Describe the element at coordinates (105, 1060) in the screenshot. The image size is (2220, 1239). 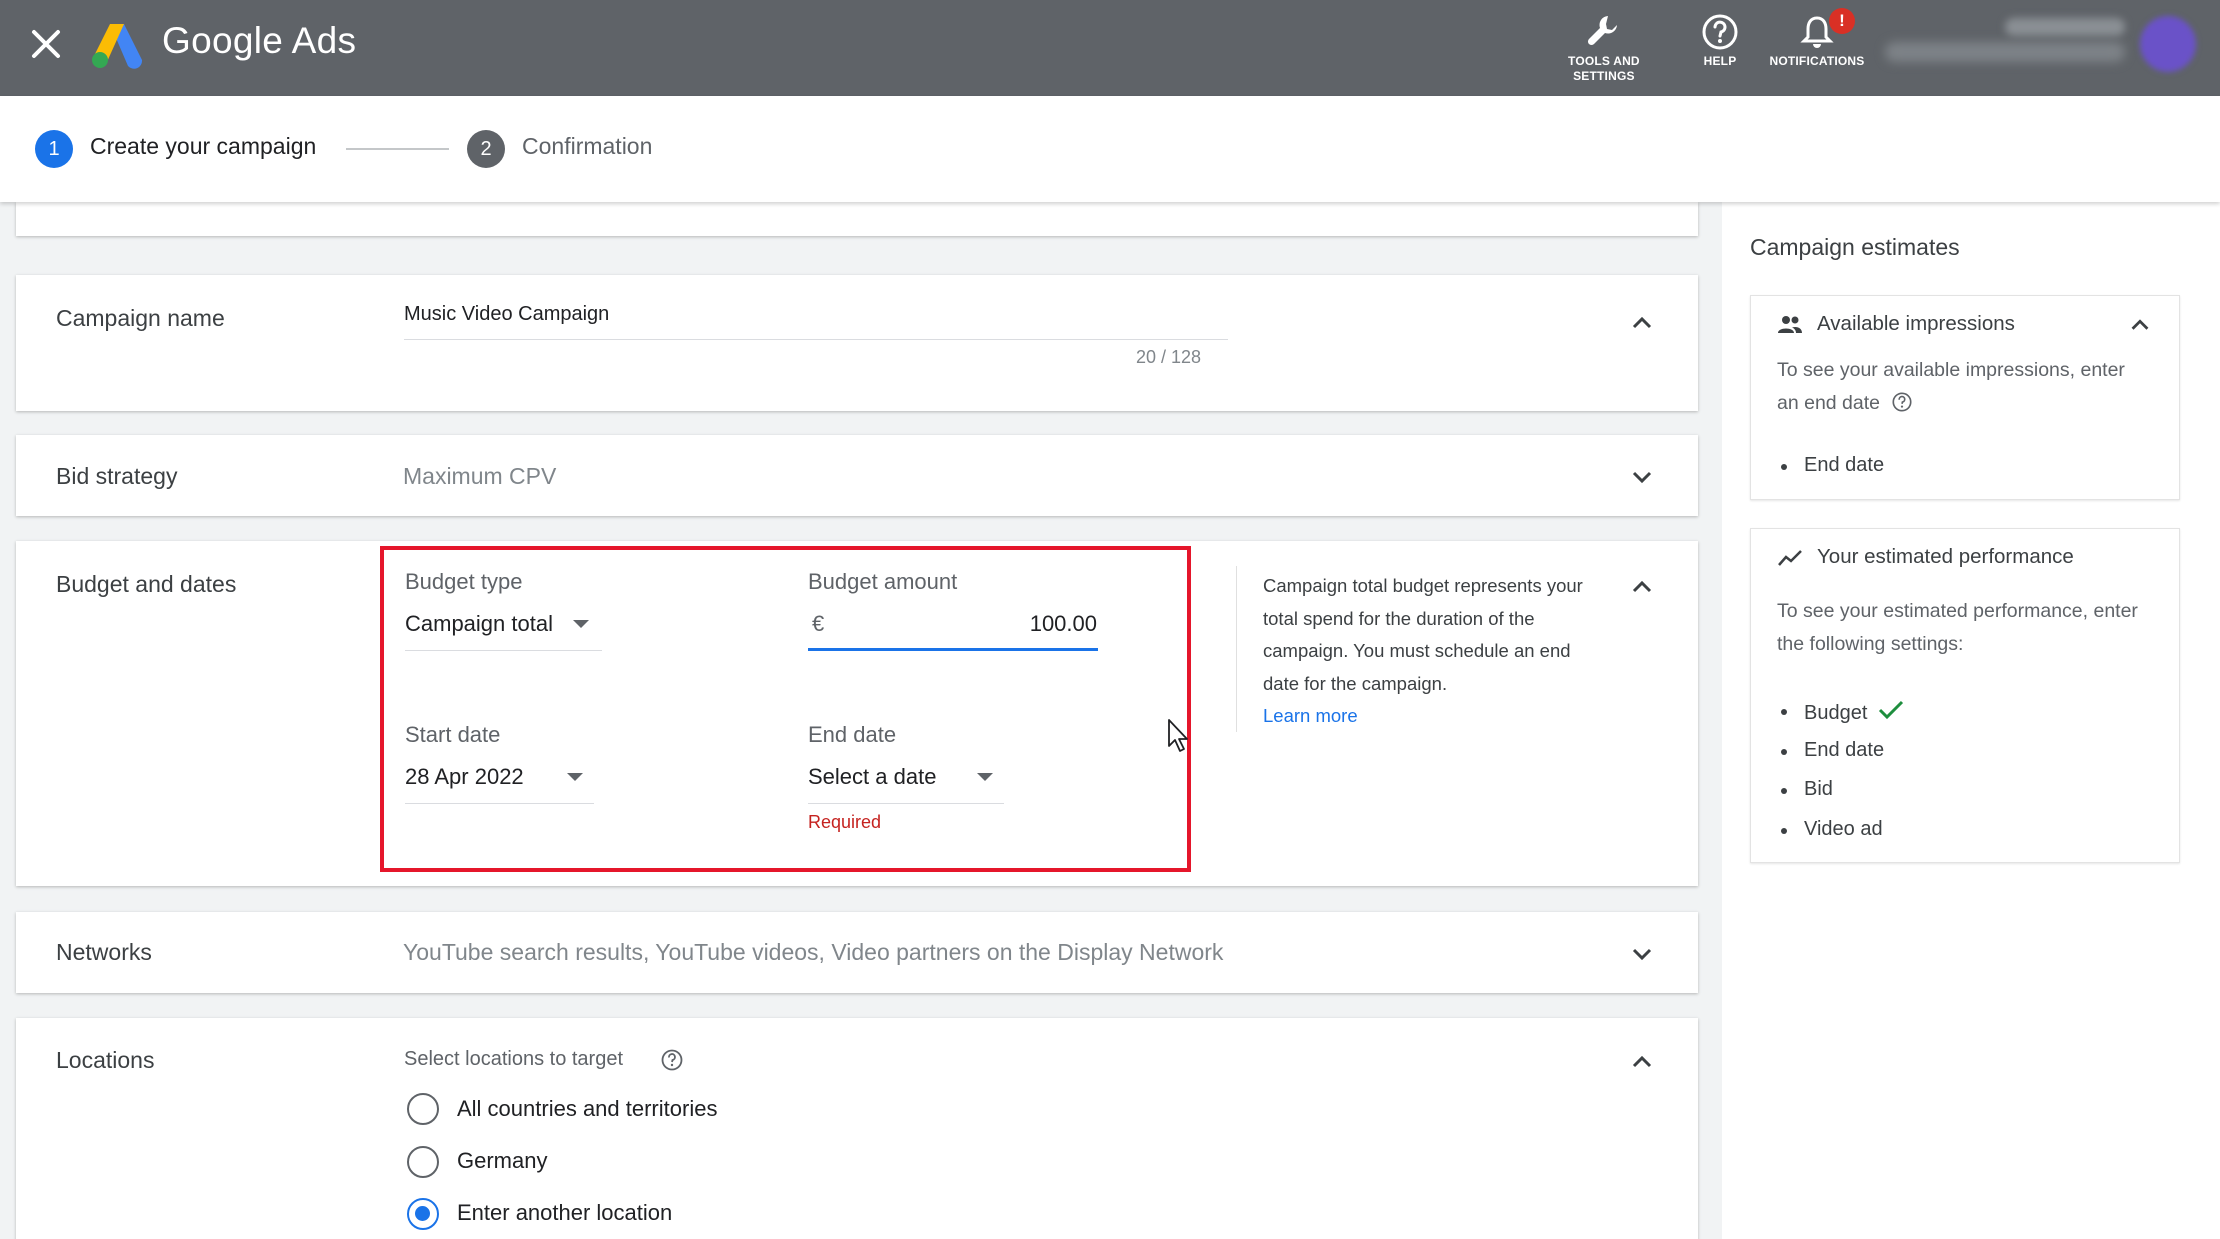
I see `locations-title: Locations` at that location.